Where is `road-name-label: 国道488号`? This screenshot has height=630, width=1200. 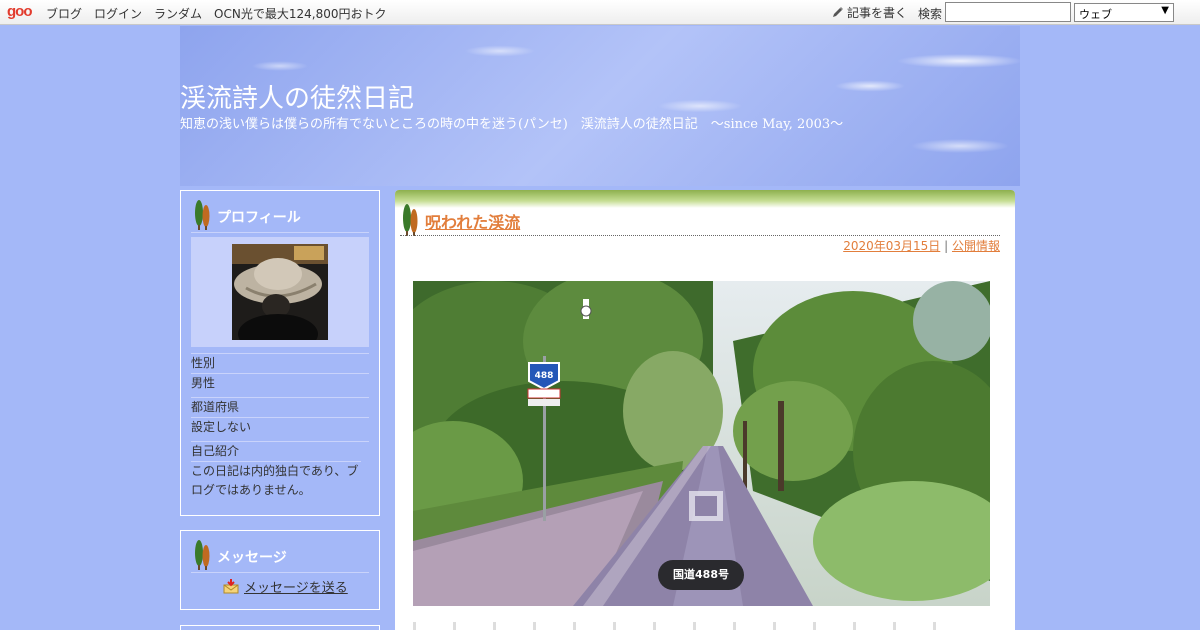 road-name-label: 国道488号 is located at coordinates (701, 575).